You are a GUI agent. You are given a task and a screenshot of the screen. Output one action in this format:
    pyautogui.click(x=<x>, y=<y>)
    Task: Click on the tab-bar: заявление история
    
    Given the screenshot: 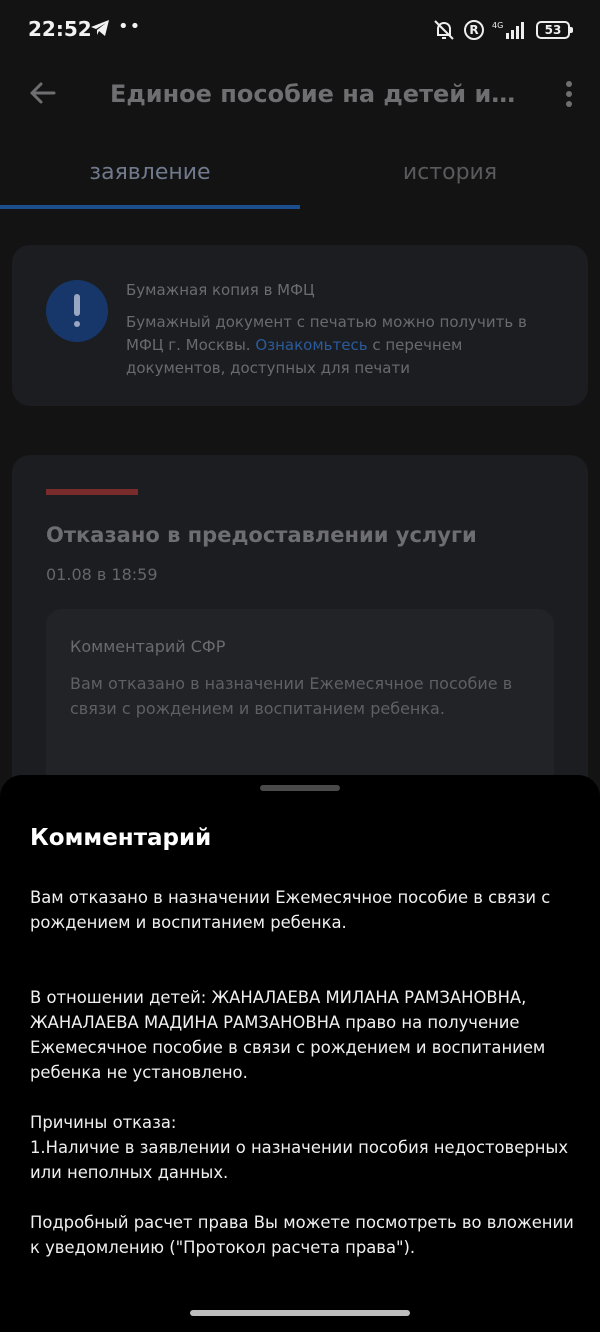 What is the action you would take?
    pyautogui.click(x=300, y=180)
    